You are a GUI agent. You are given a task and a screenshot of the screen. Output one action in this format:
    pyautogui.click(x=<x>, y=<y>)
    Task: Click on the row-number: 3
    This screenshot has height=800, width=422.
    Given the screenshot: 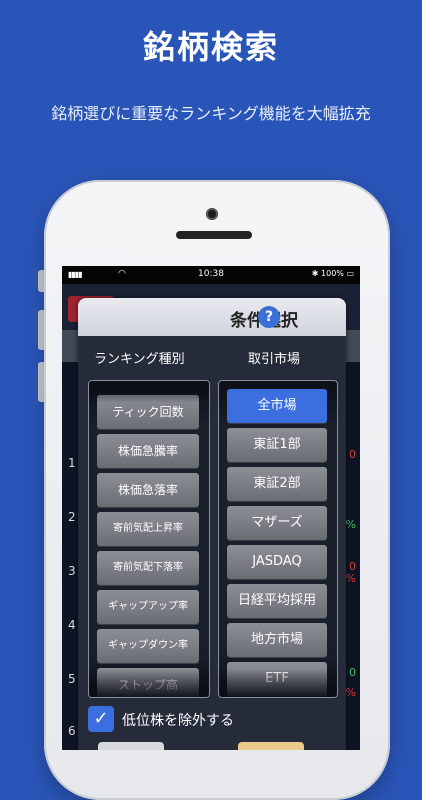 What is the action you would take?
    pyautogui.click(x=72, y=571)
    